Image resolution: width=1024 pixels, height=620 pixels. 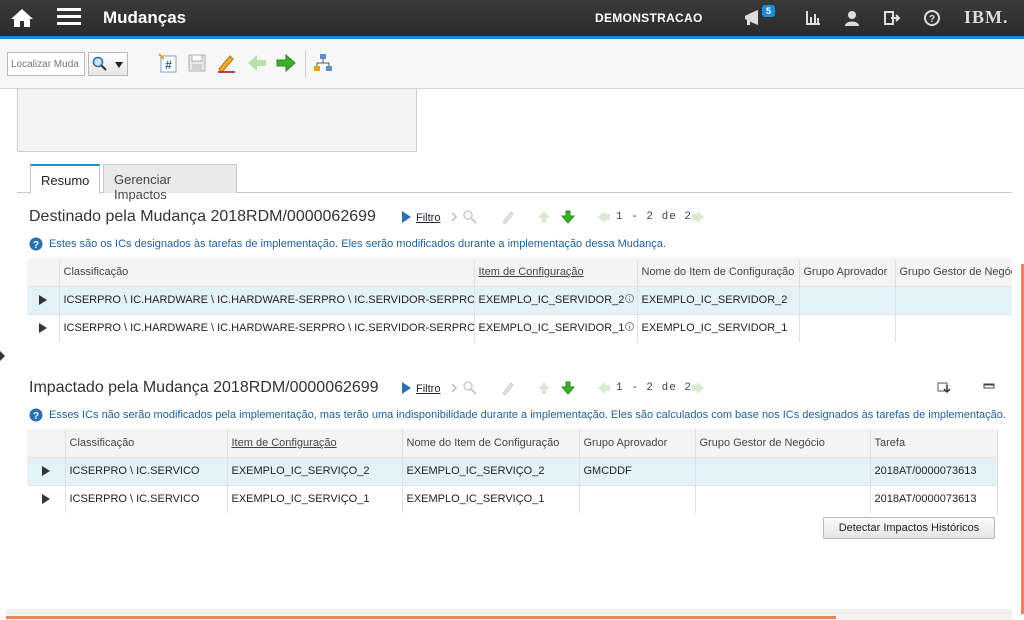 I want to click on cell-item: EXEMPLO_IC_SERVIÇO_2, so click(x=315, y=470).